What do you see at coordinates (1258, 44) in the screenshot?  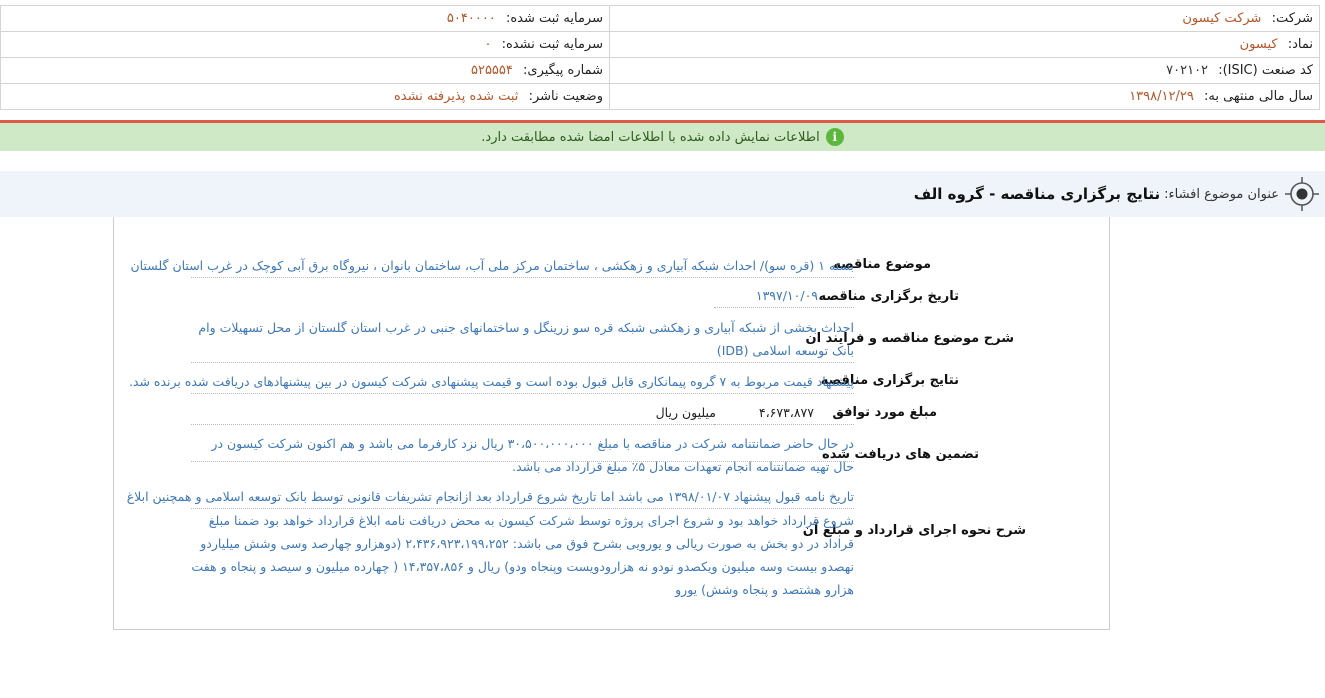 I see `symbol-value: کیسون` at bounding box center [1258, 44].